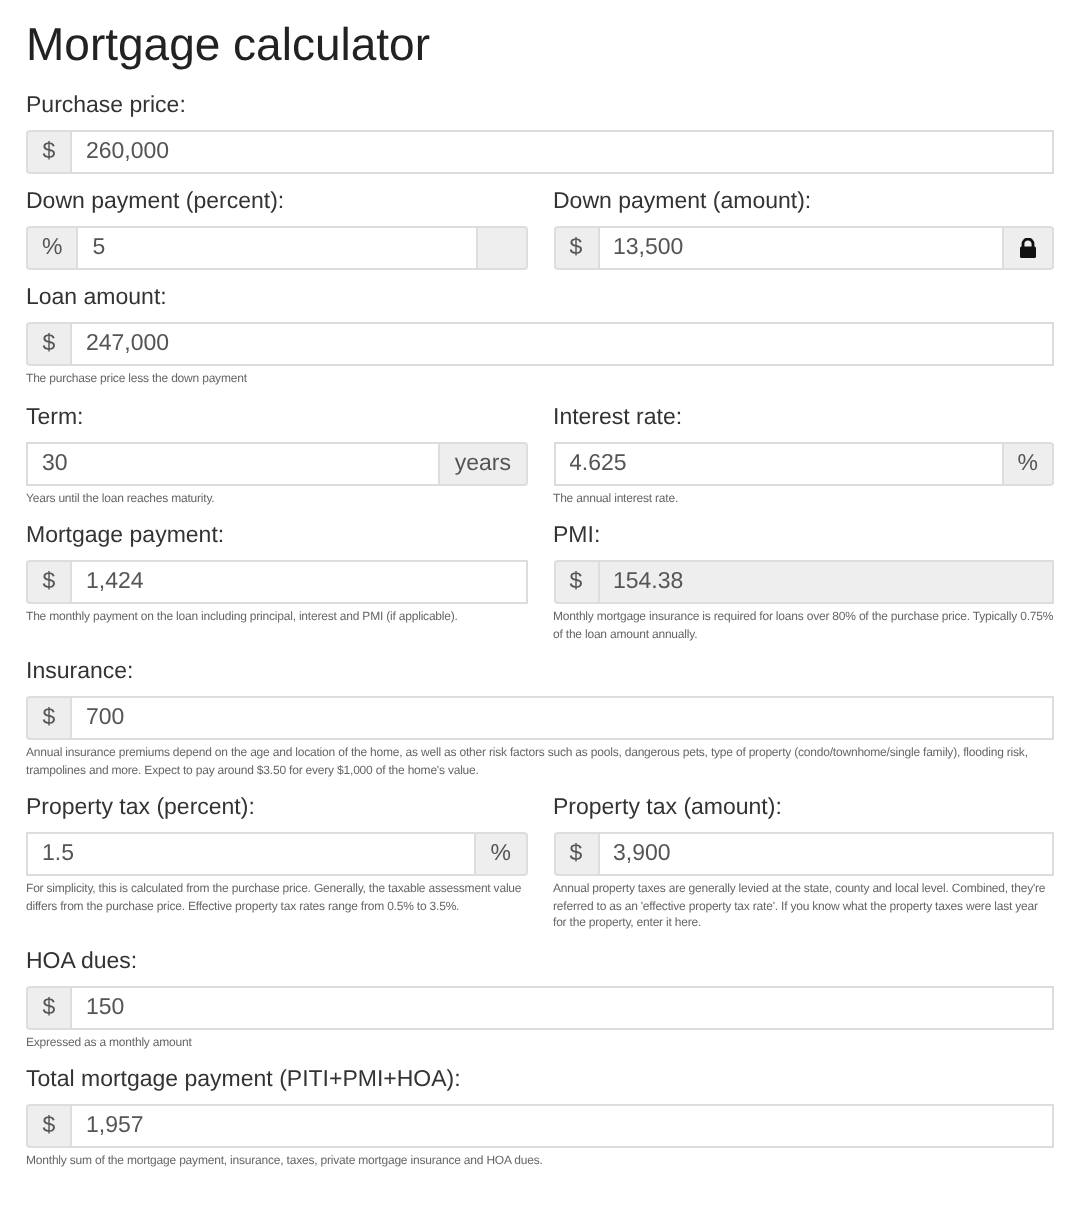 This screenshot has height=1208, width=1080. I want to click on lock-button, so click(1029, 248).